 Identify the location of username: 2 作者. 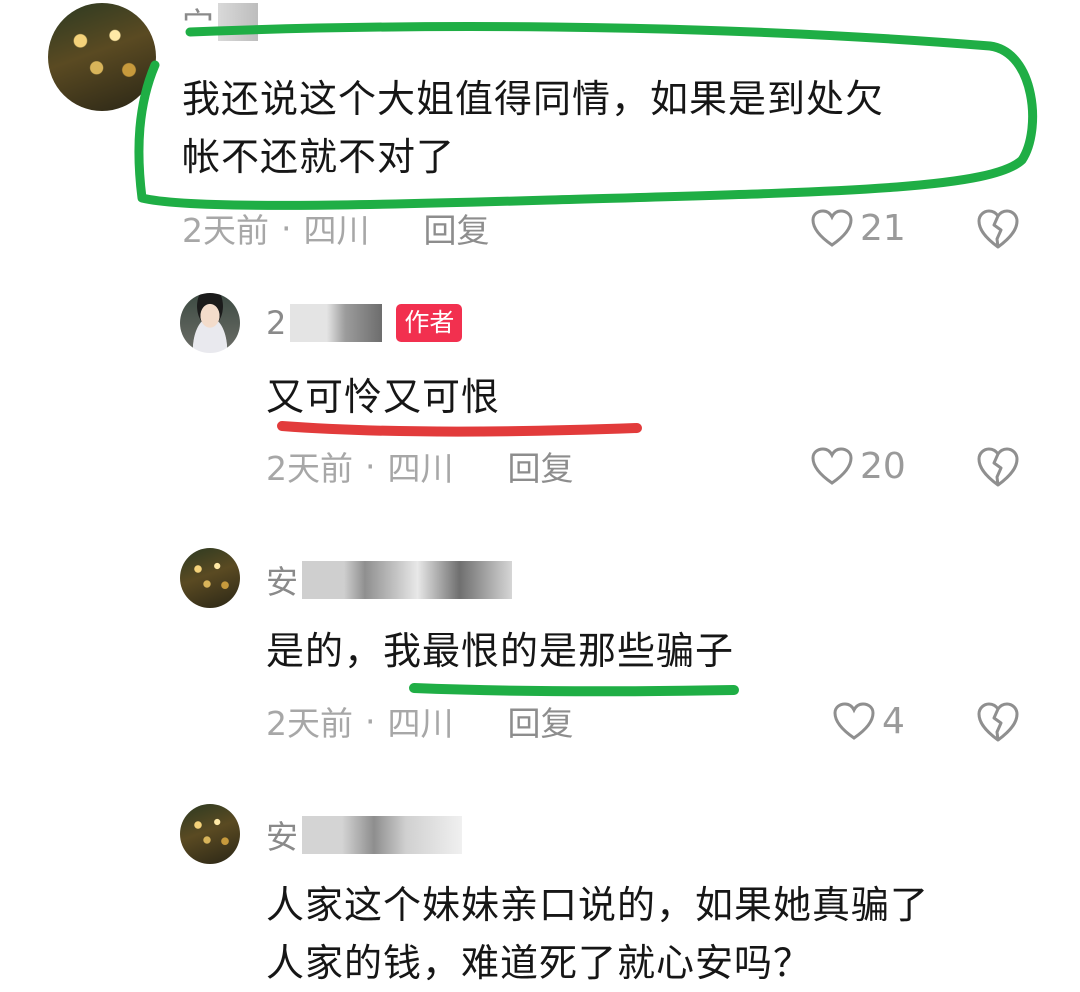
(364, 323).